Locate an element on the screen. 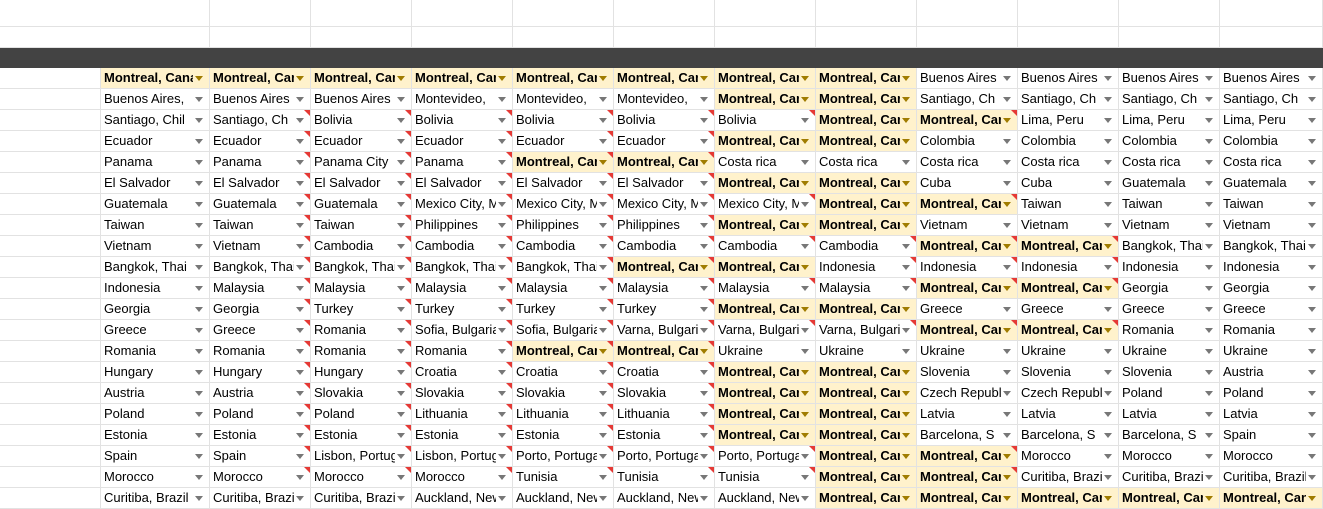 The width and height of the screenshot is (1323, 509). destination-dropdown: El Salvador is located at coordinates (361, 183).